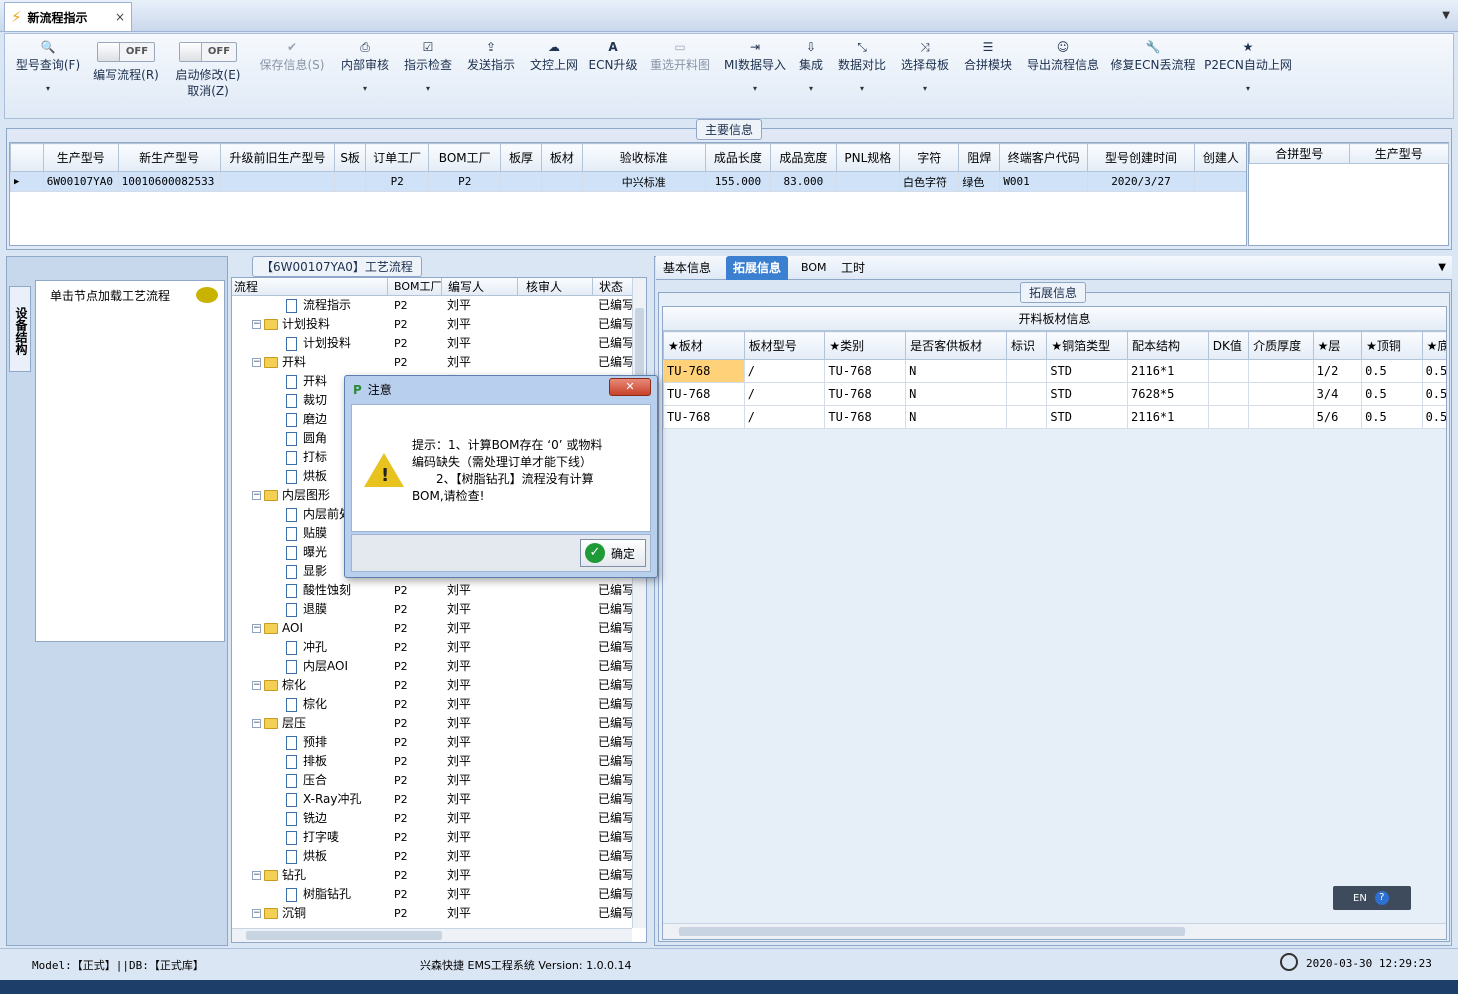  What do you see at coordinates (246, 287) in the screenshot?
I see `column-header: 流程` at bounding box center [246, 287].